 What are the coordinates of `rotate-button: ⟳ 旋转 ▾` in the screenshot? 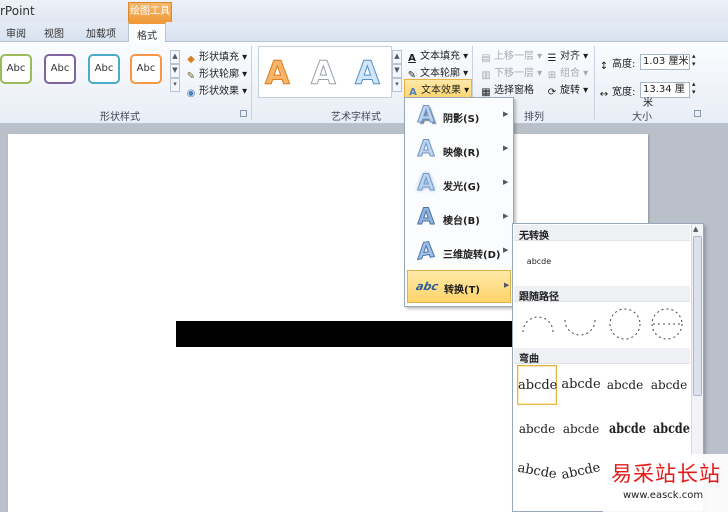 It's located at (567, 90).